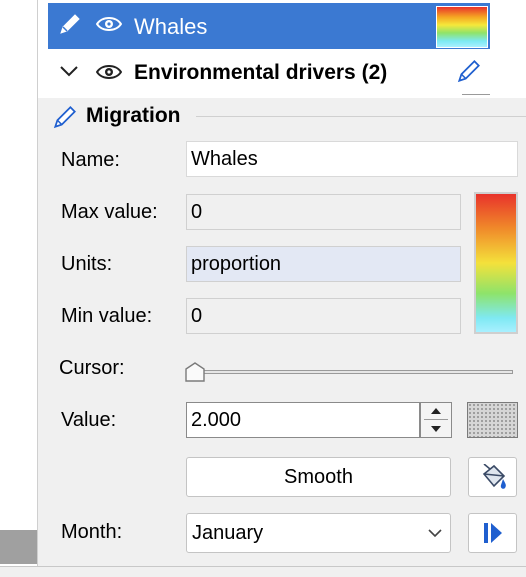  What do you see at coordinates (171, 26) in the screenshot?
I see `tree-item-label: Whales` at bounding box center [171, 26].